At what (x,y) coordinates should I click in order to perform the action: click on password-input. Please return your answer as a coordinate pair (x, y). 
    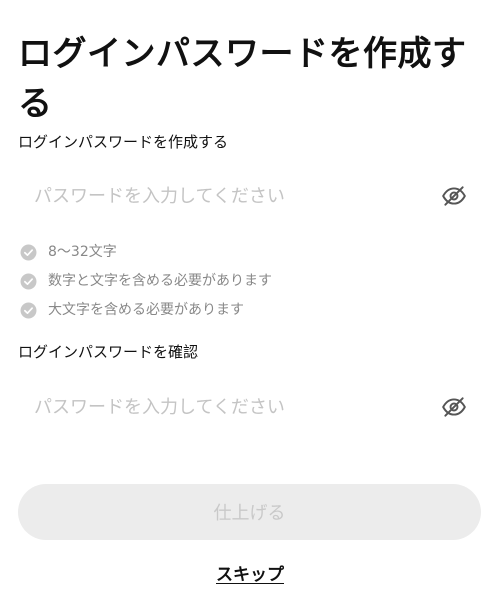
    Looking at the image, I should click on (229, 196).